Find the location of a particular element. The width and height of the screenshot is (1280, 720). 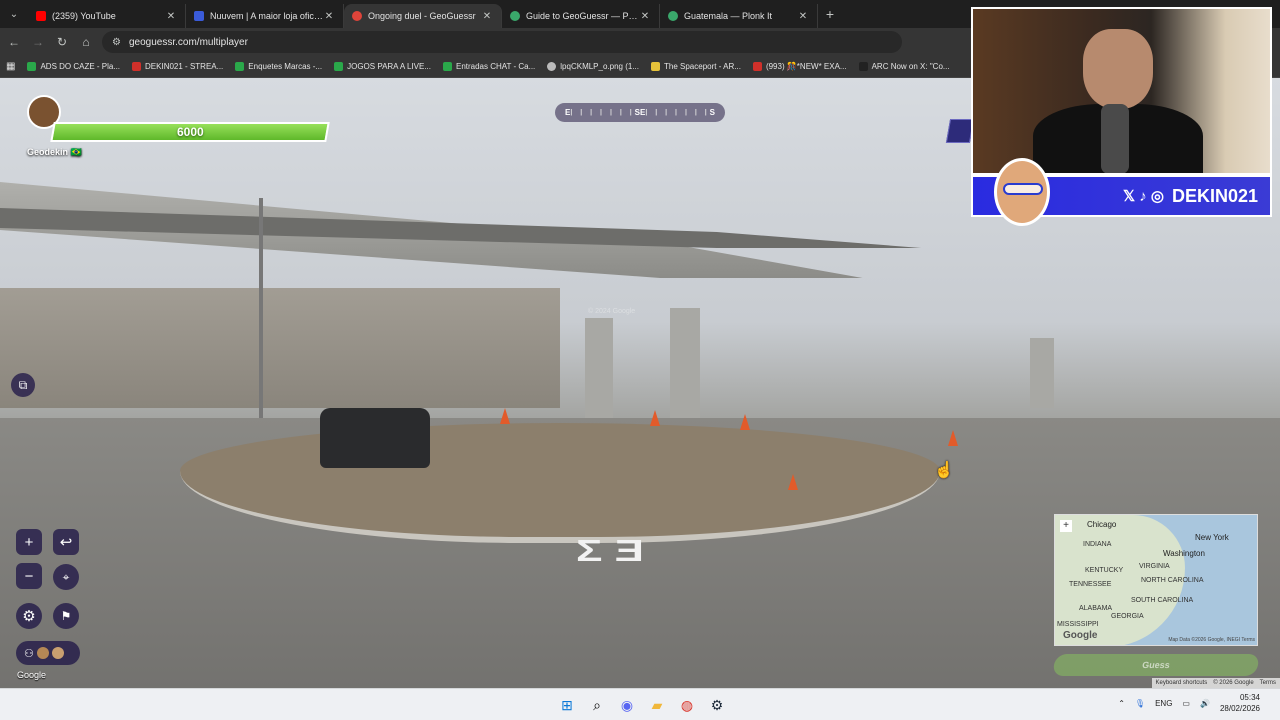

map-label: Chicago is located at coordinates (1102, 524).